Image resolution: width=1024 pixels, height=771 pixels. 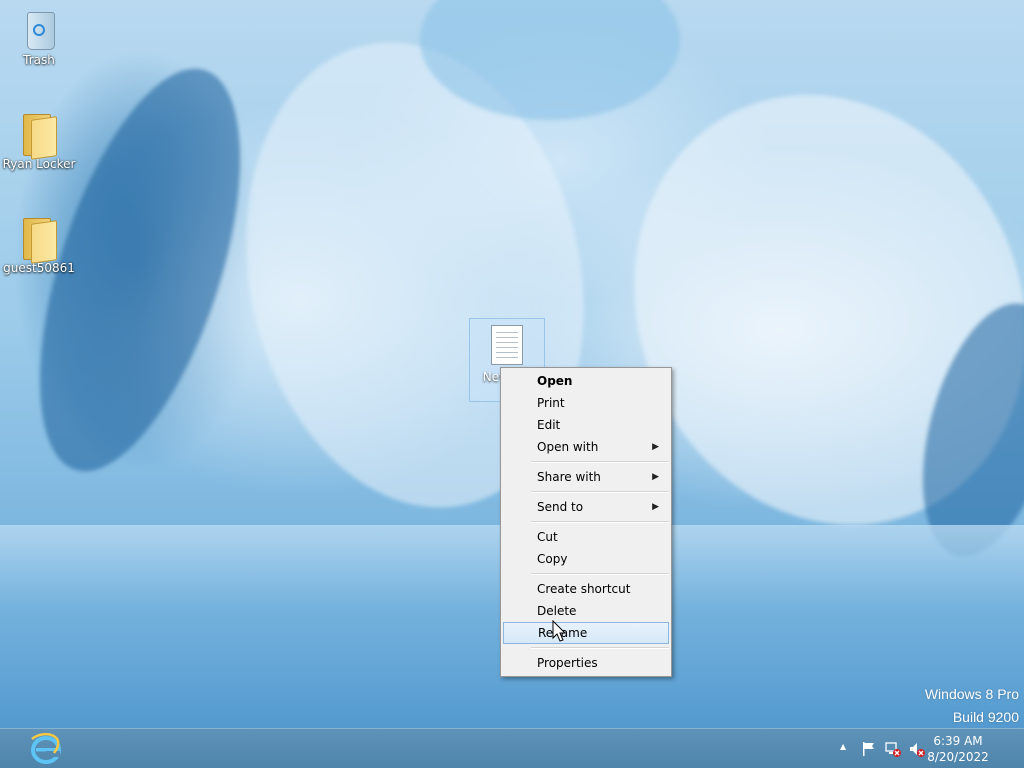 I want to click on taskbar-clock: 6:39 AM 8/20/2022, so click(x=958, y=749).